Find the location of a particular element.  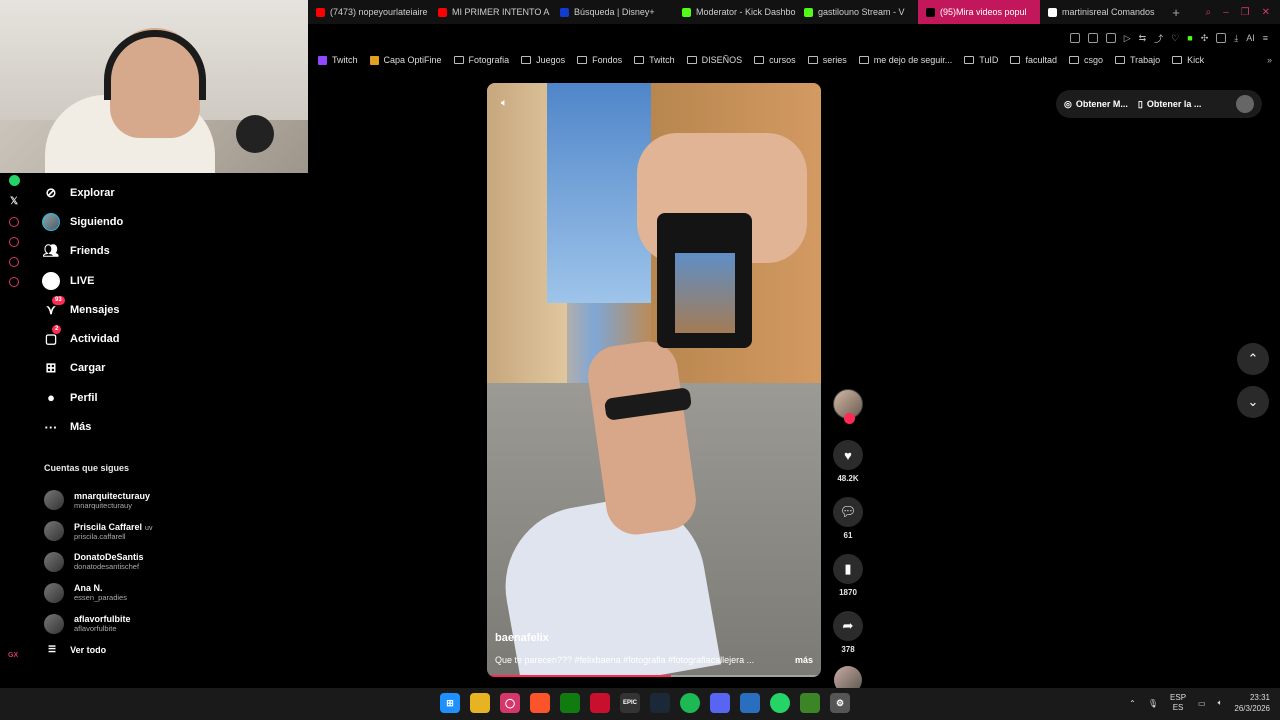

download-icon: ⤓ is located at coordinates (1236, 38).